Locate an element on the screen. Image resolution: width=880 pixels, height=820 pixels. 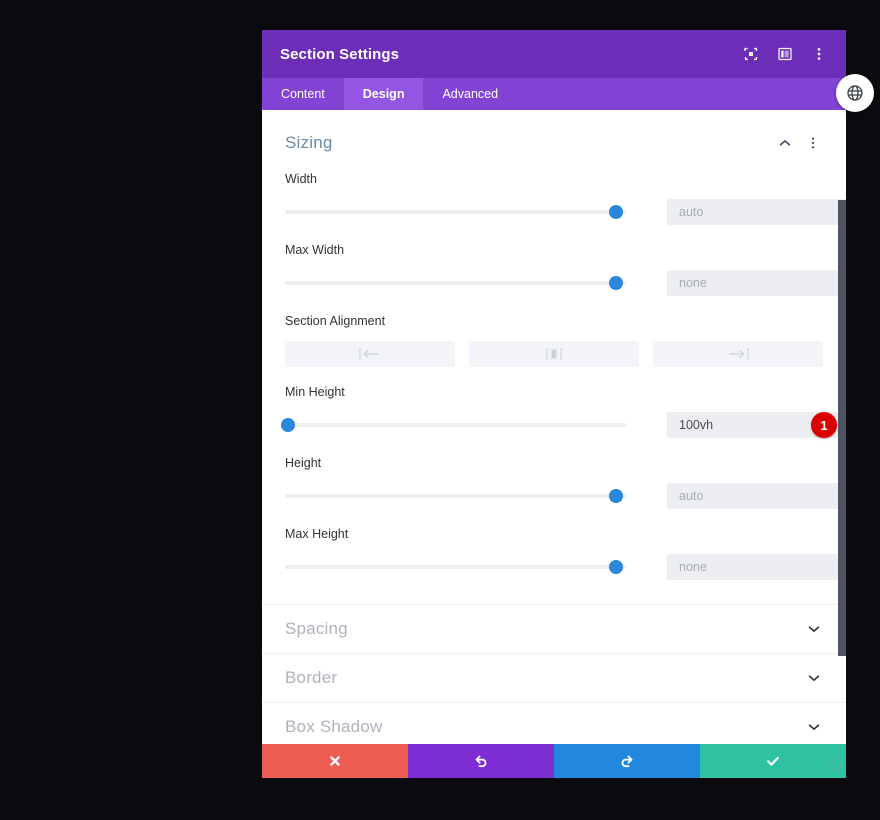
undo-icon is located at coordinates (481, 761).